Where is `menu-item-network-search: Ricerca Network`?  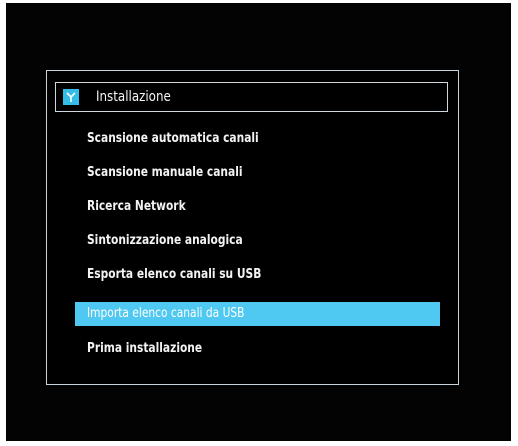 menu-item-network-search: Ricerca Network is located at coordinates (257, 207).